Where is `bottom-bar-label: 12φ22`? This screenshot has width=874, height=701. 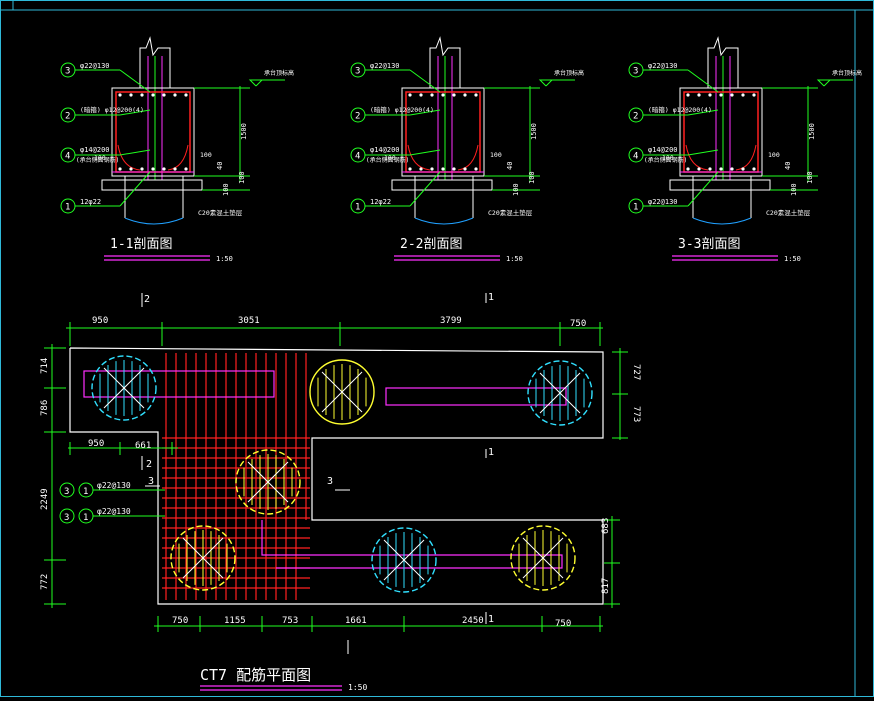 bottom-bar-label: 12φ22 is located at coordinates (90, 202).